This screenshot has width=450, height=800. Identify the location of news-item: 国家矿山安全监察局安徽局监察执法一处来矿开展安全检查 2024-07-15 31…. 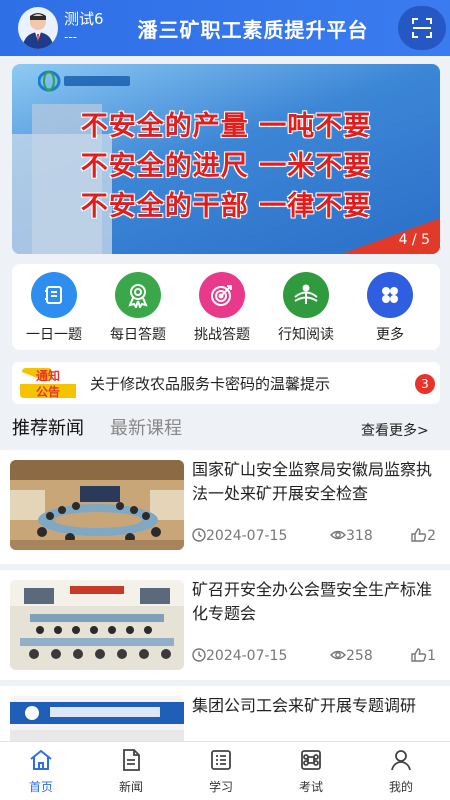
(225, 507).